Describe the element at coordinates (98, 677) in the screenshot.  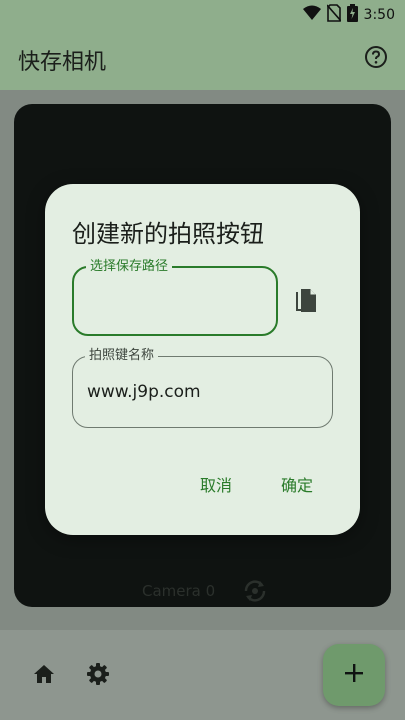
I see `settings-icon` at that location.